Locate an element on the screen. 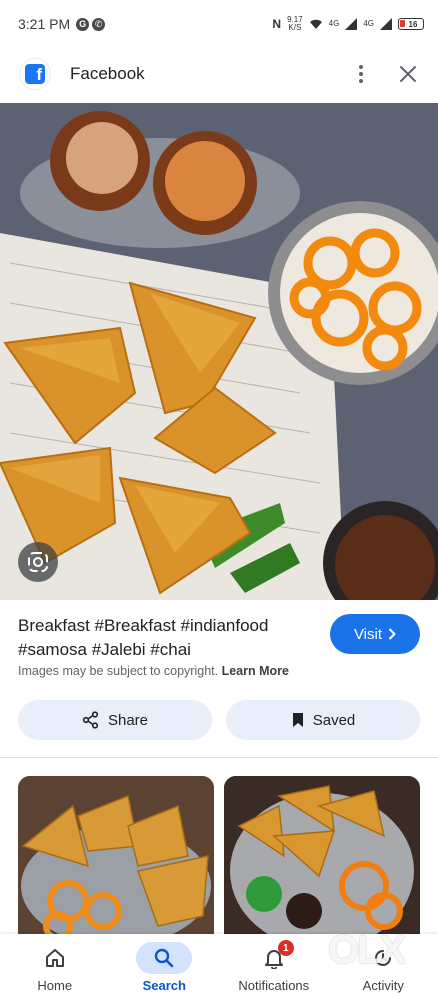 The image size is (438, 998). whatsapp-notification-icon: ✆ is located at coordinates (99, 24).